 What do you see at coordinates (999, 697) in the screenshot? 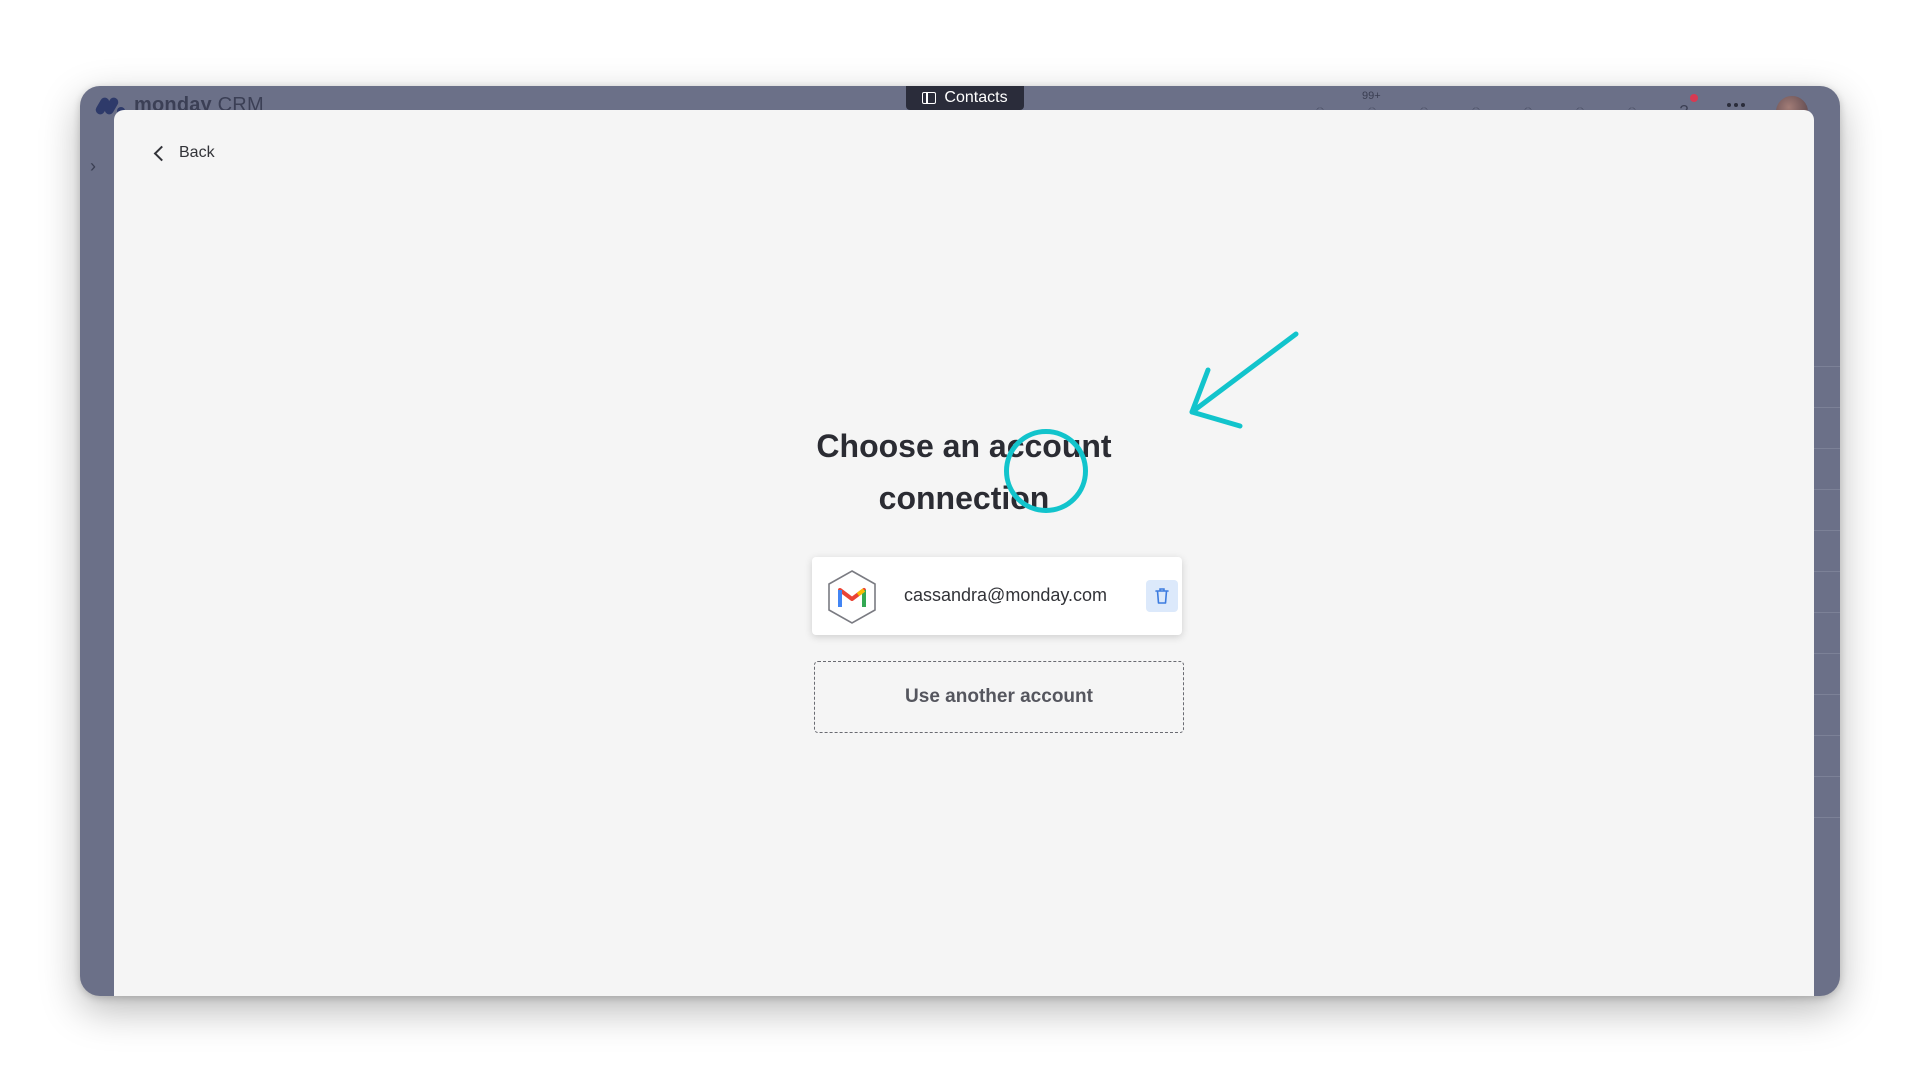
I see `use-another-account-button: Use another account` at bounding box center [999, 697].